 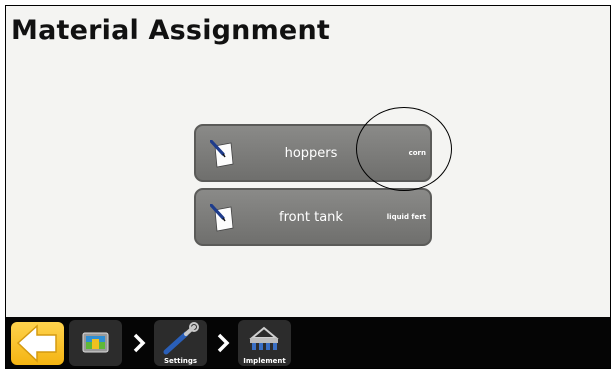 What do you see at coordinates (180, 361) in the screenshot?
I see `settings-label: Settings` at bounding box center [180, 361].